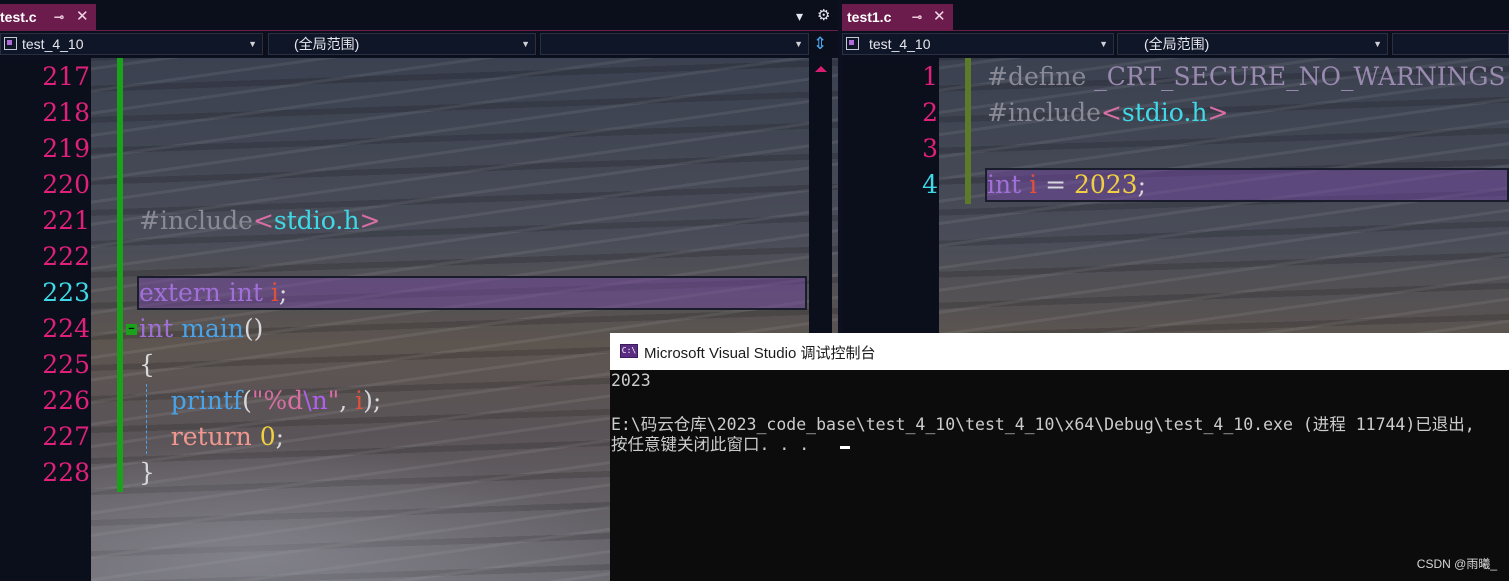 The width and height of the screenshot is (1509, 581). I want to click on collapse-glyph: −, so click(131, 329).